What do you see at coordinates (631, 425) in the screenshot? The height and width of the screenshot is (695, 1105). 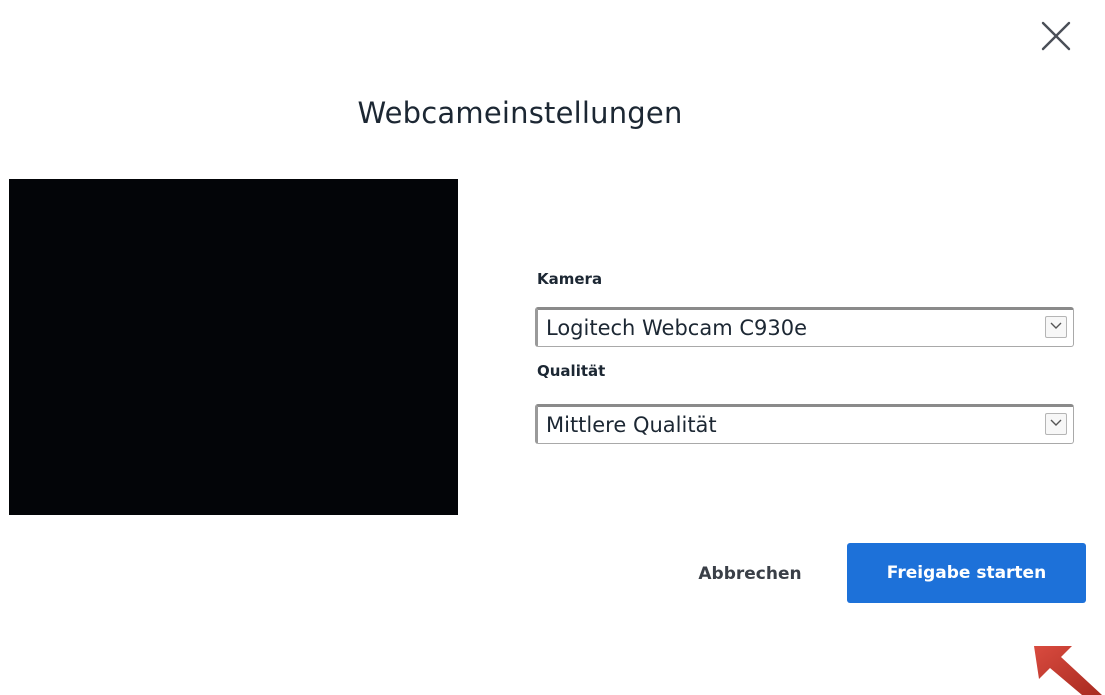 I see `quality-select-value: Mittlere Qualität` at bounding box center [631, 425].